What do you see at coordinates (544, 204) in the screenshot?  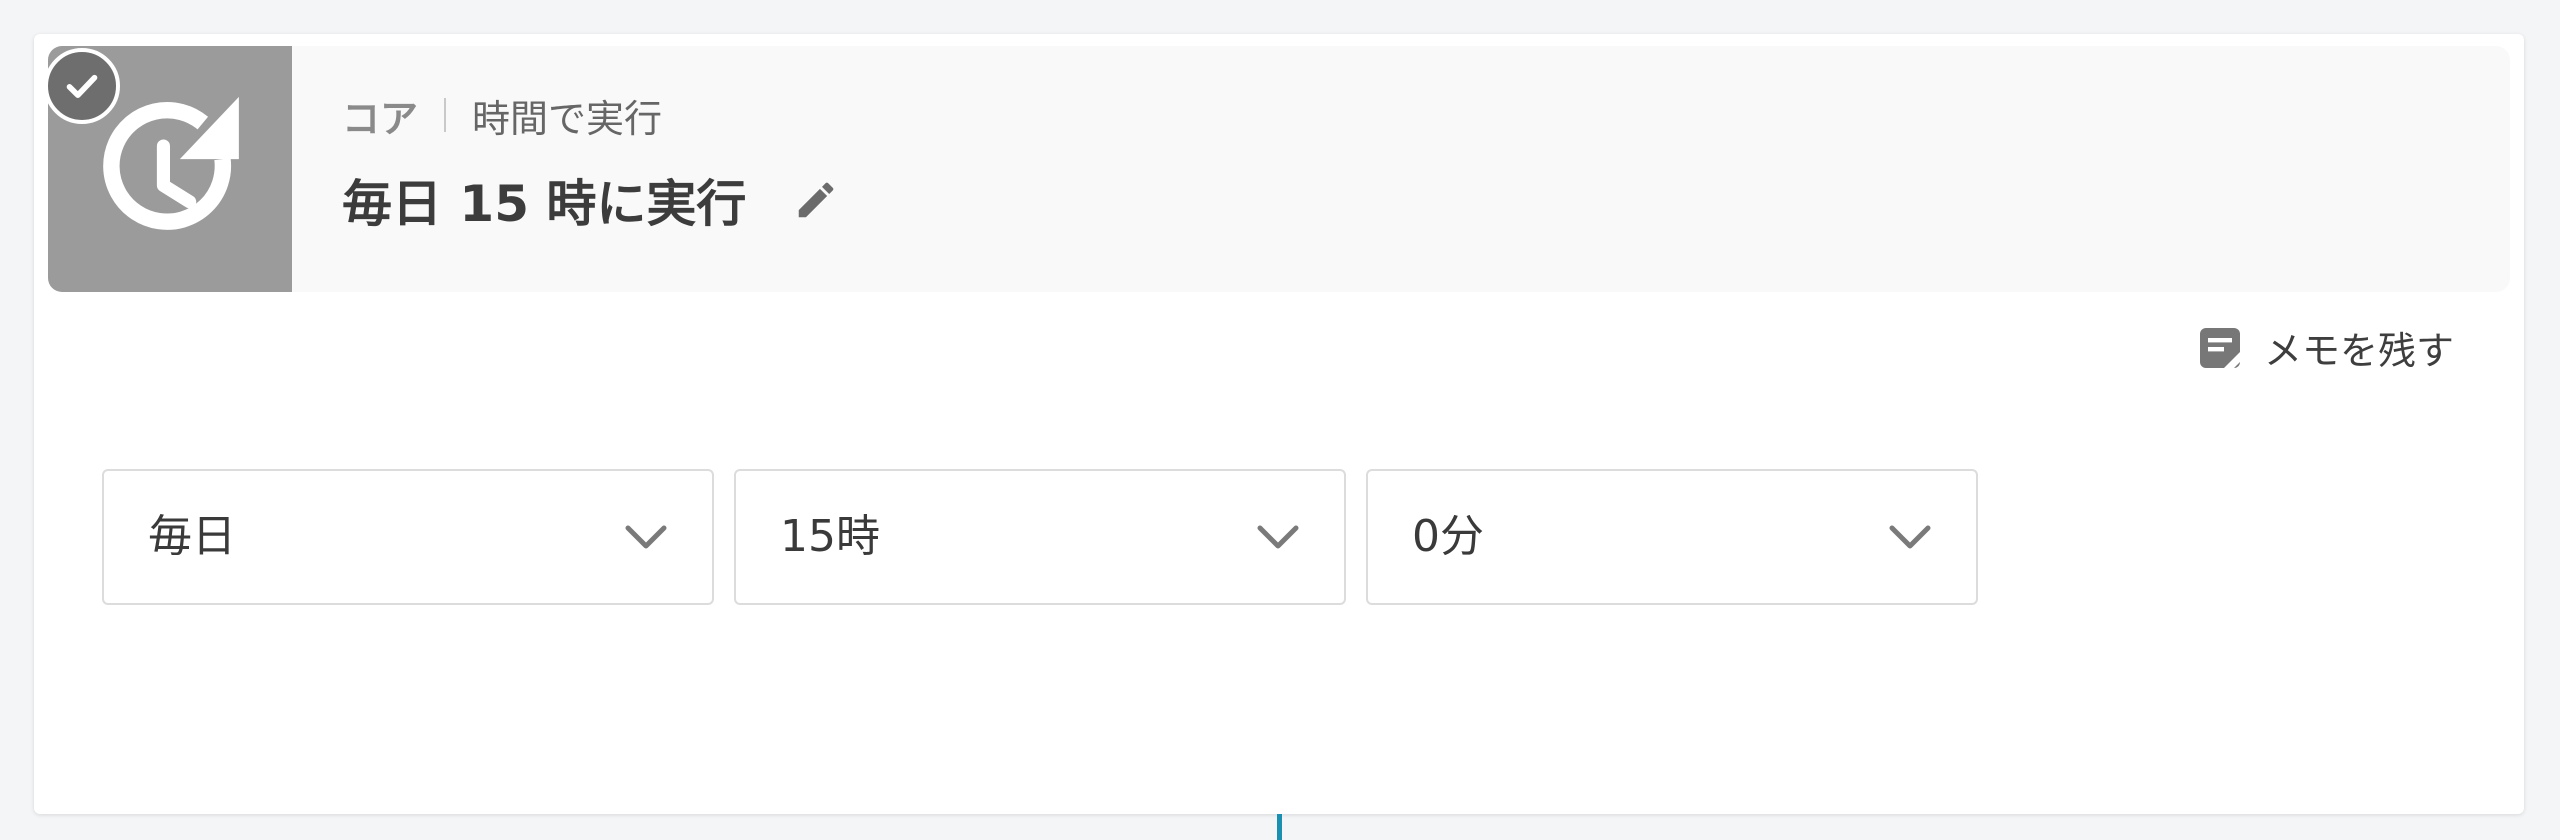 I see `step-title: 毎日 15 時に実行` at bounding box center [544, 204].